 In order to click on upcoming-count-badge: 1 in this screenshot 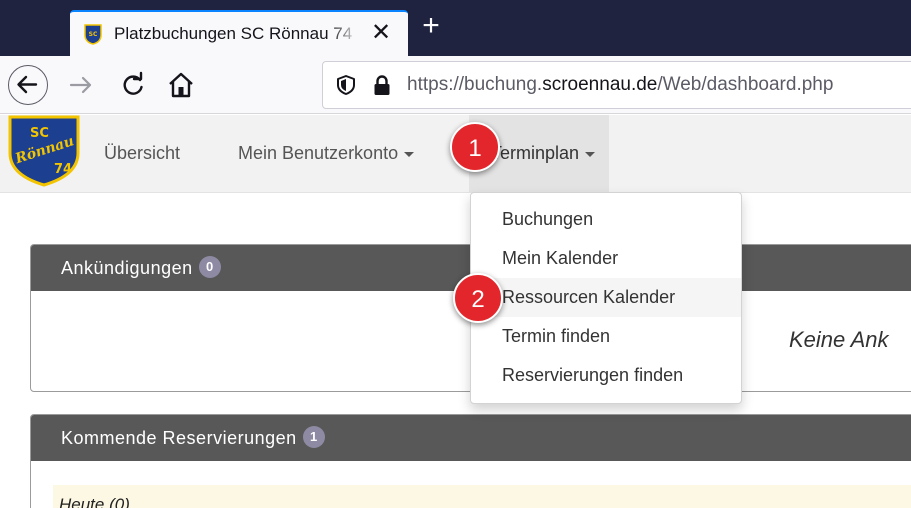, I will do `click(313, 437)`.